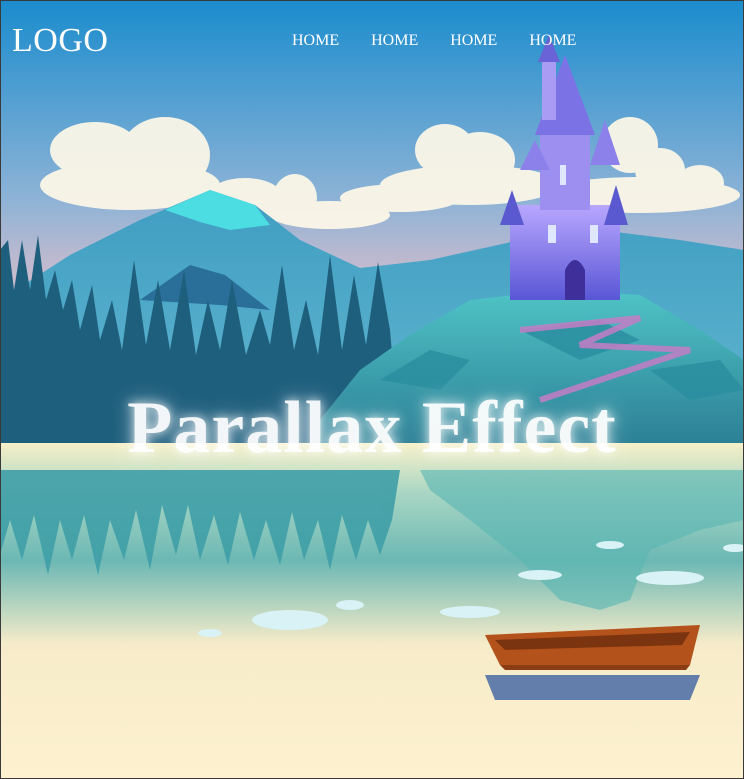 The image size is (744, 779). What do you see at coordinates (372, 428) in the screenshot?
I see `hero-title: Parallax Effect` at bounding box center [372, 428].